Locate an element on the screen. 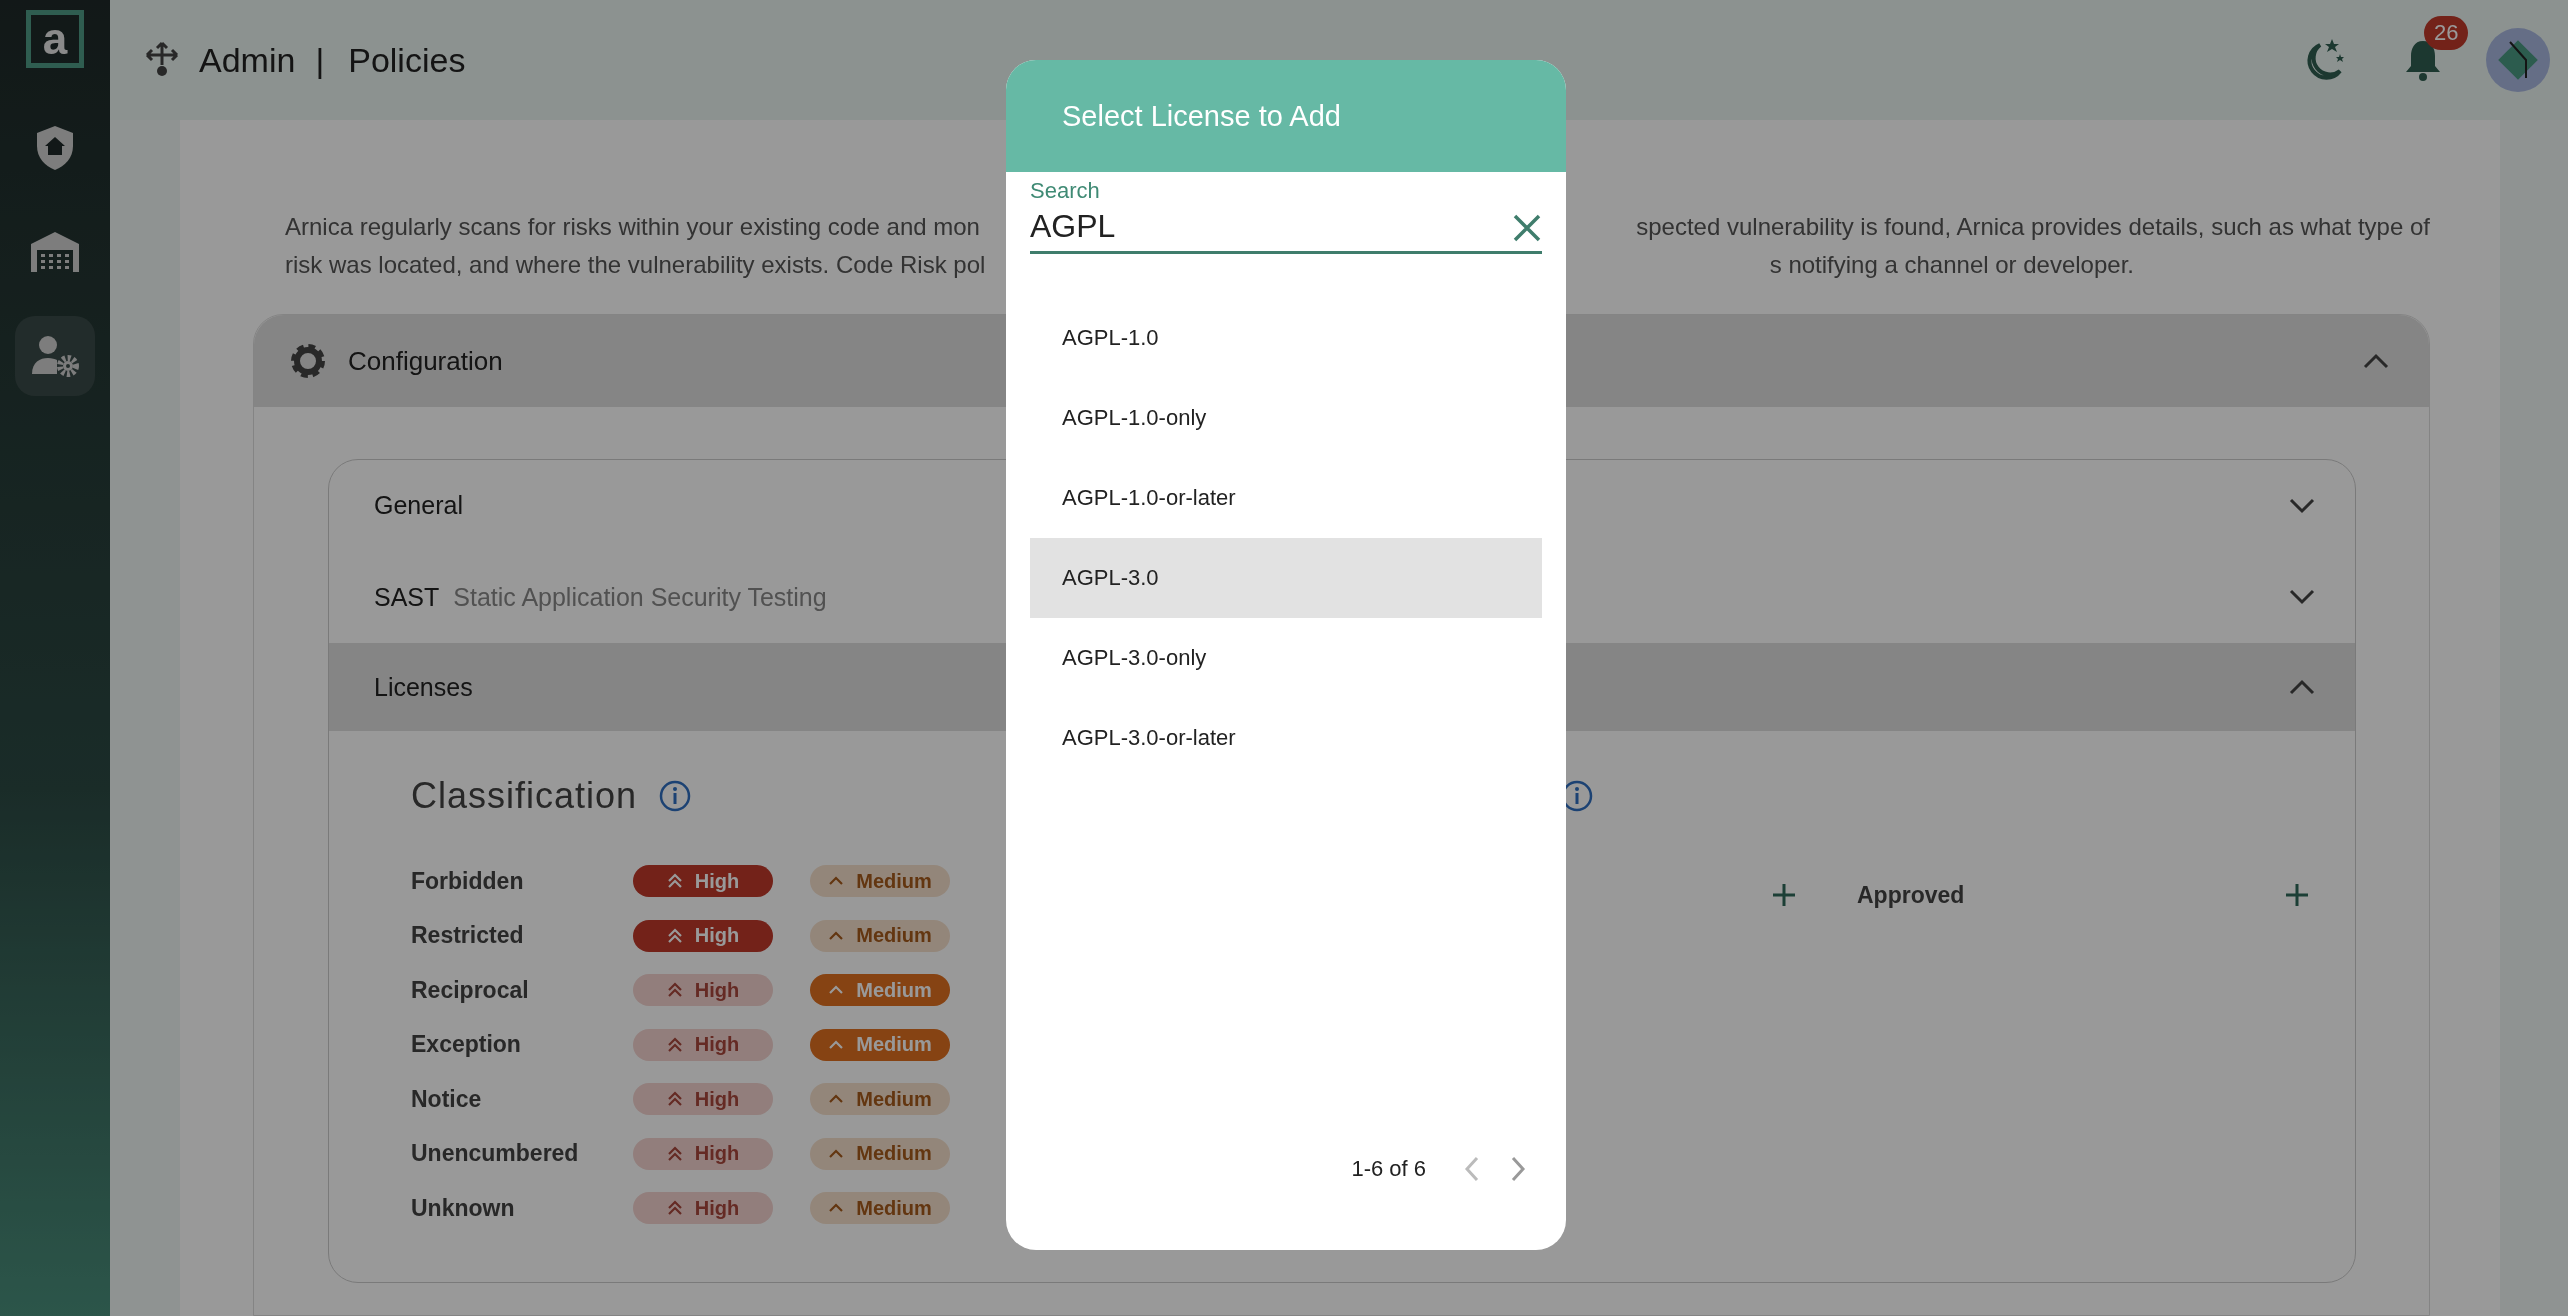  classification-label: Unknown is located at coordinates (463, 1208).